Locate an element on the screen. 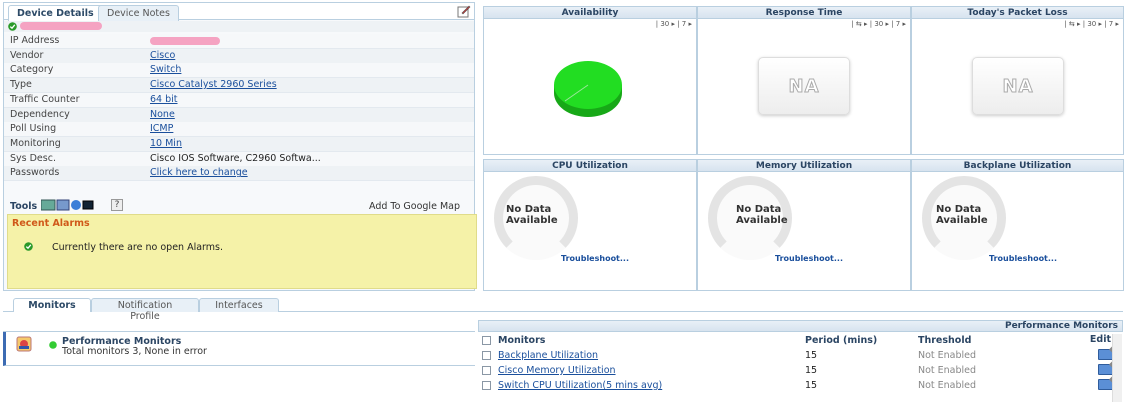 The height and width of the screenshot is (402, 1126). detail-label: Vendor is located at coordinates (27, 55).